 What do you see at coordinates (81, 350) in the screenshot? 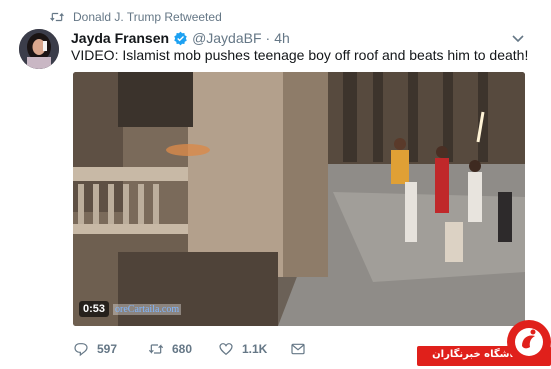
I see `reply-icon` at bounding box center [81, 350].